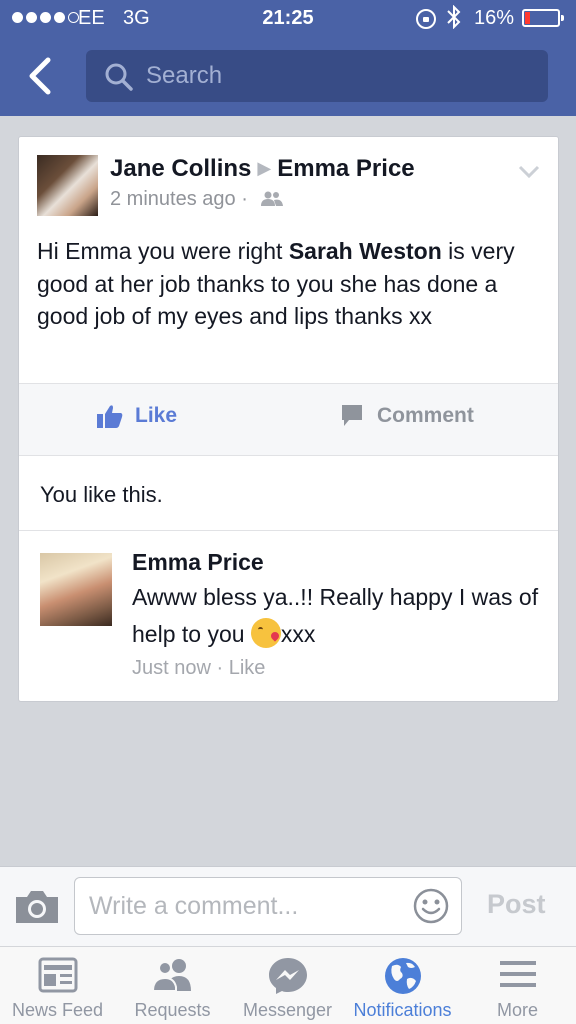  Describe the element at coordinates (37, 907) in the screenshot. I see `camera-icon` at that location.